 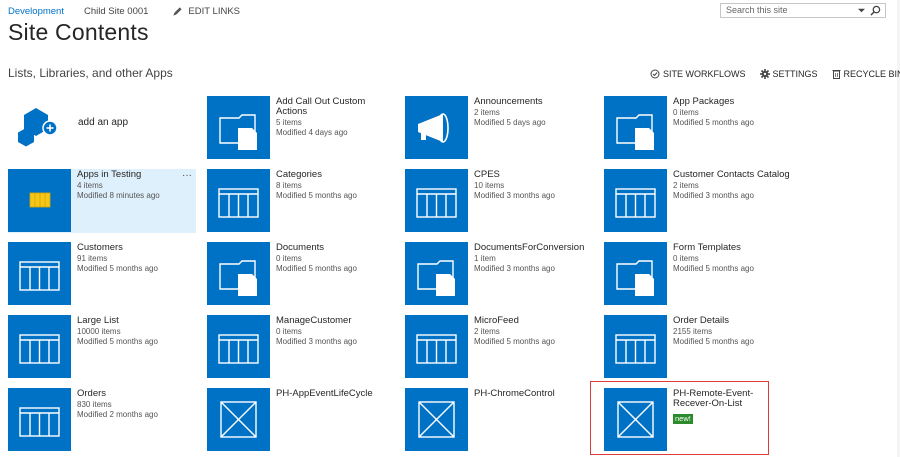 I want to click on gear-icon, so click(x=764, y=74).